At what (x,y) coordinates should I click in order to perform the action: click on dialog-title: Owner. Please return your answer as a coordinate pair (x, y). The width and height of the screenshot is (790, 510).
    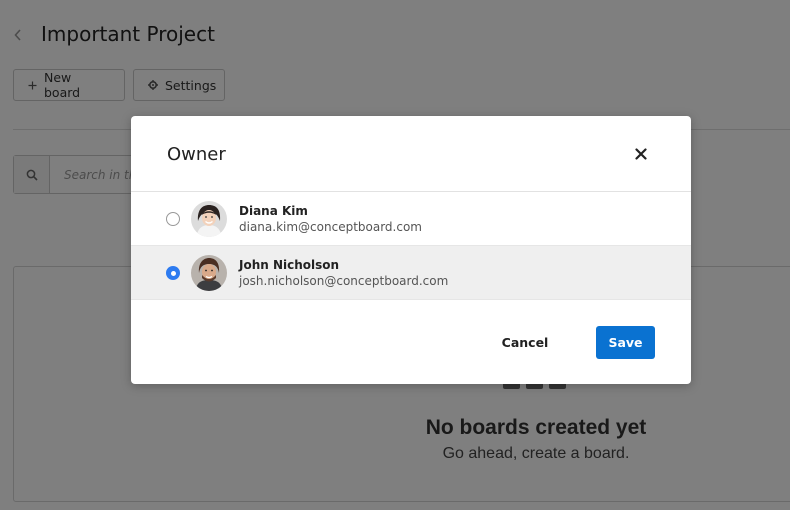
    Looking at the image, I should click on (196, 154).